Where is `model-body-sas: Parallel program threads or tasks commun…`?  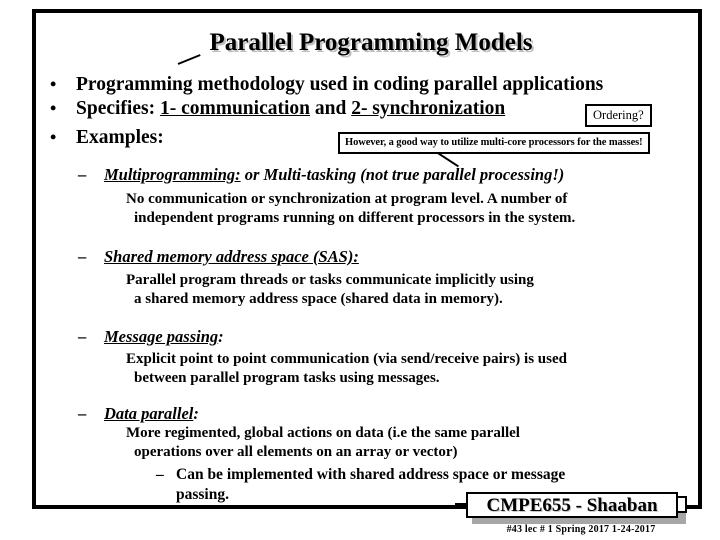
model-body-sas: Parallel program threads or tasks commun… is located at coordinates (330, 290).